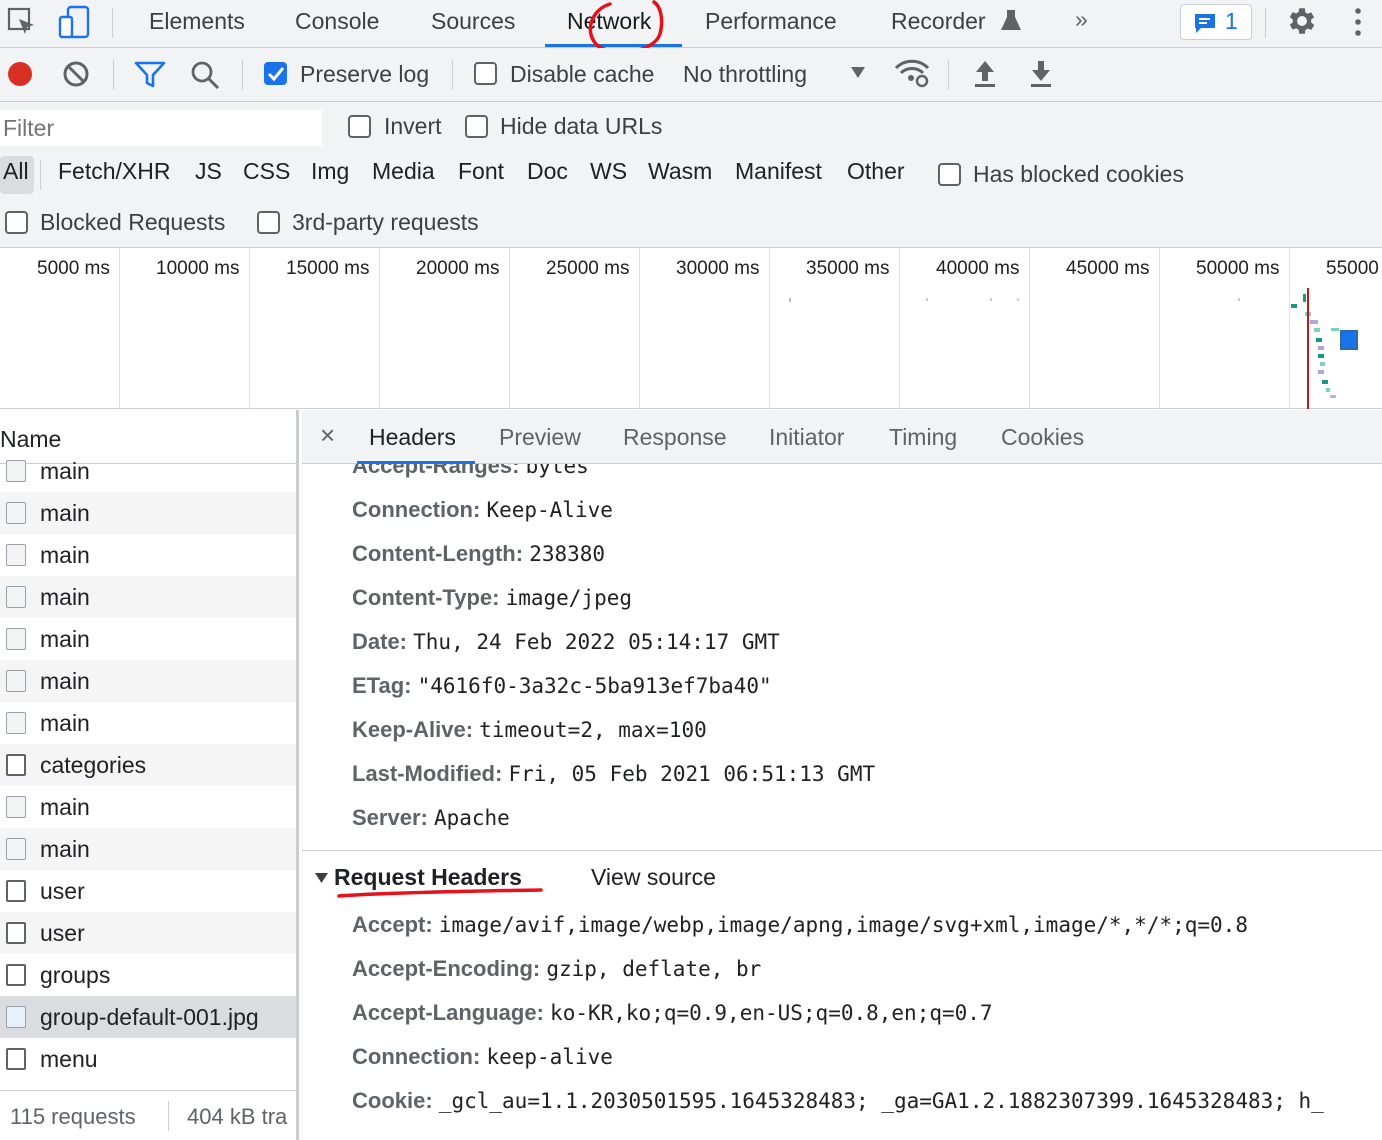 The height and width of the screenshot is (1140, 1382). I want to click on section-divider, so click(842, 850).